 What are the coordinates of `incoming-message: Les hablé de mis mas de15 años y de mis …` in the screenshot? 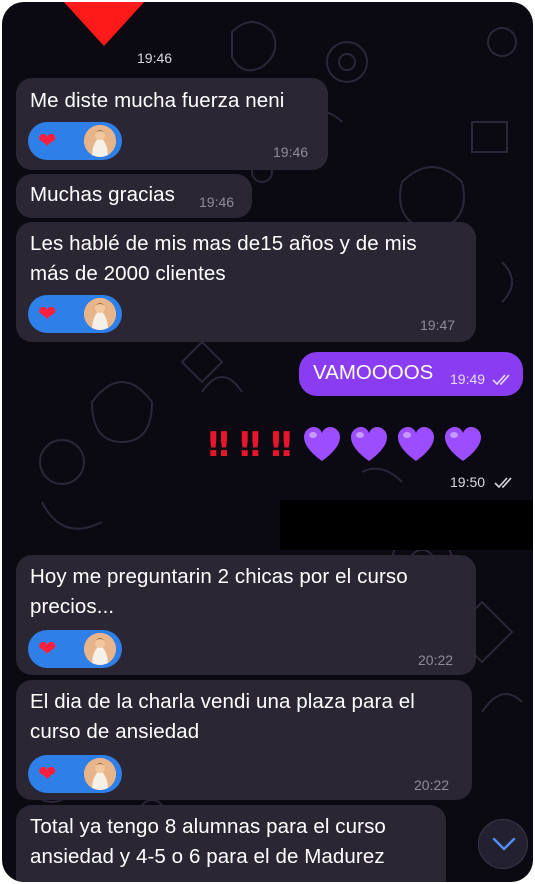 It's located at (246, 282).